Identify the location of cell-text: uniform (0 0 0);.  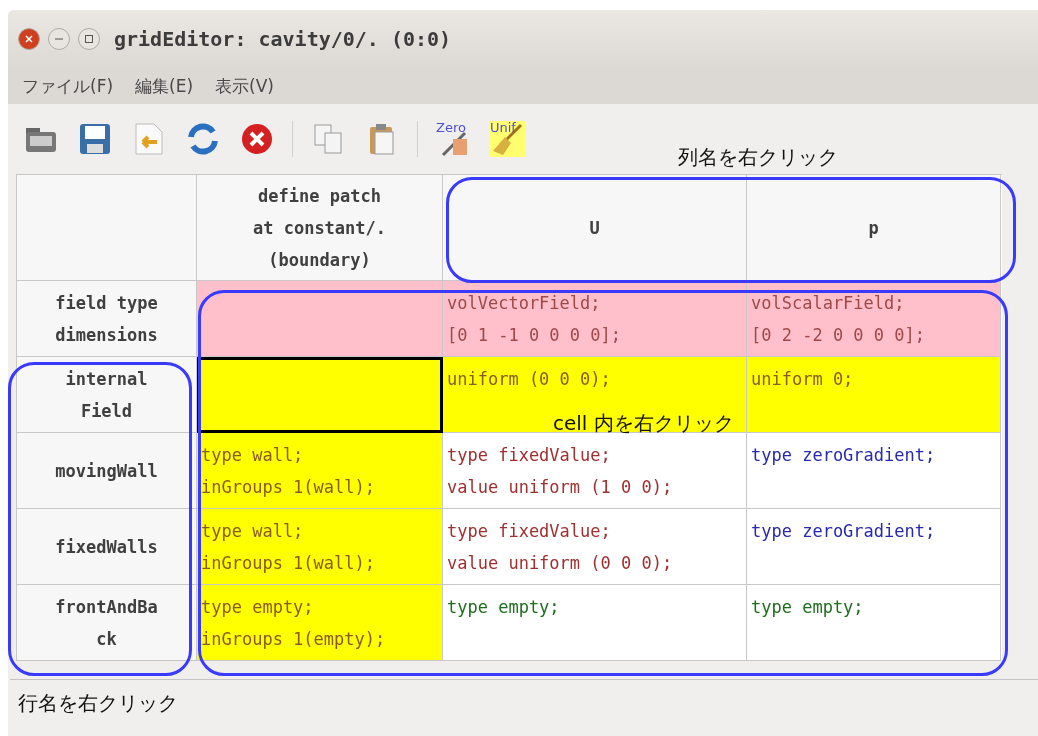
(529, 379).